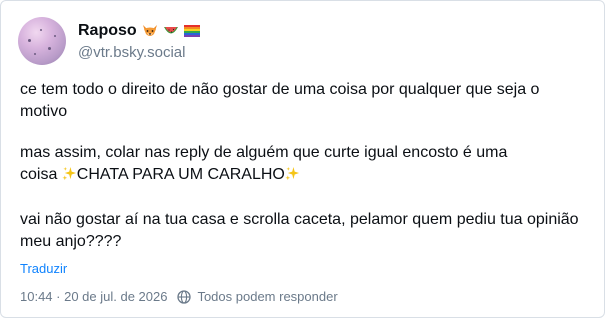  What do you see at coordinates (191, 31) in the screenshot?
I see `rainbow-flag-emoji-icon` at bounding box center [191, 31].